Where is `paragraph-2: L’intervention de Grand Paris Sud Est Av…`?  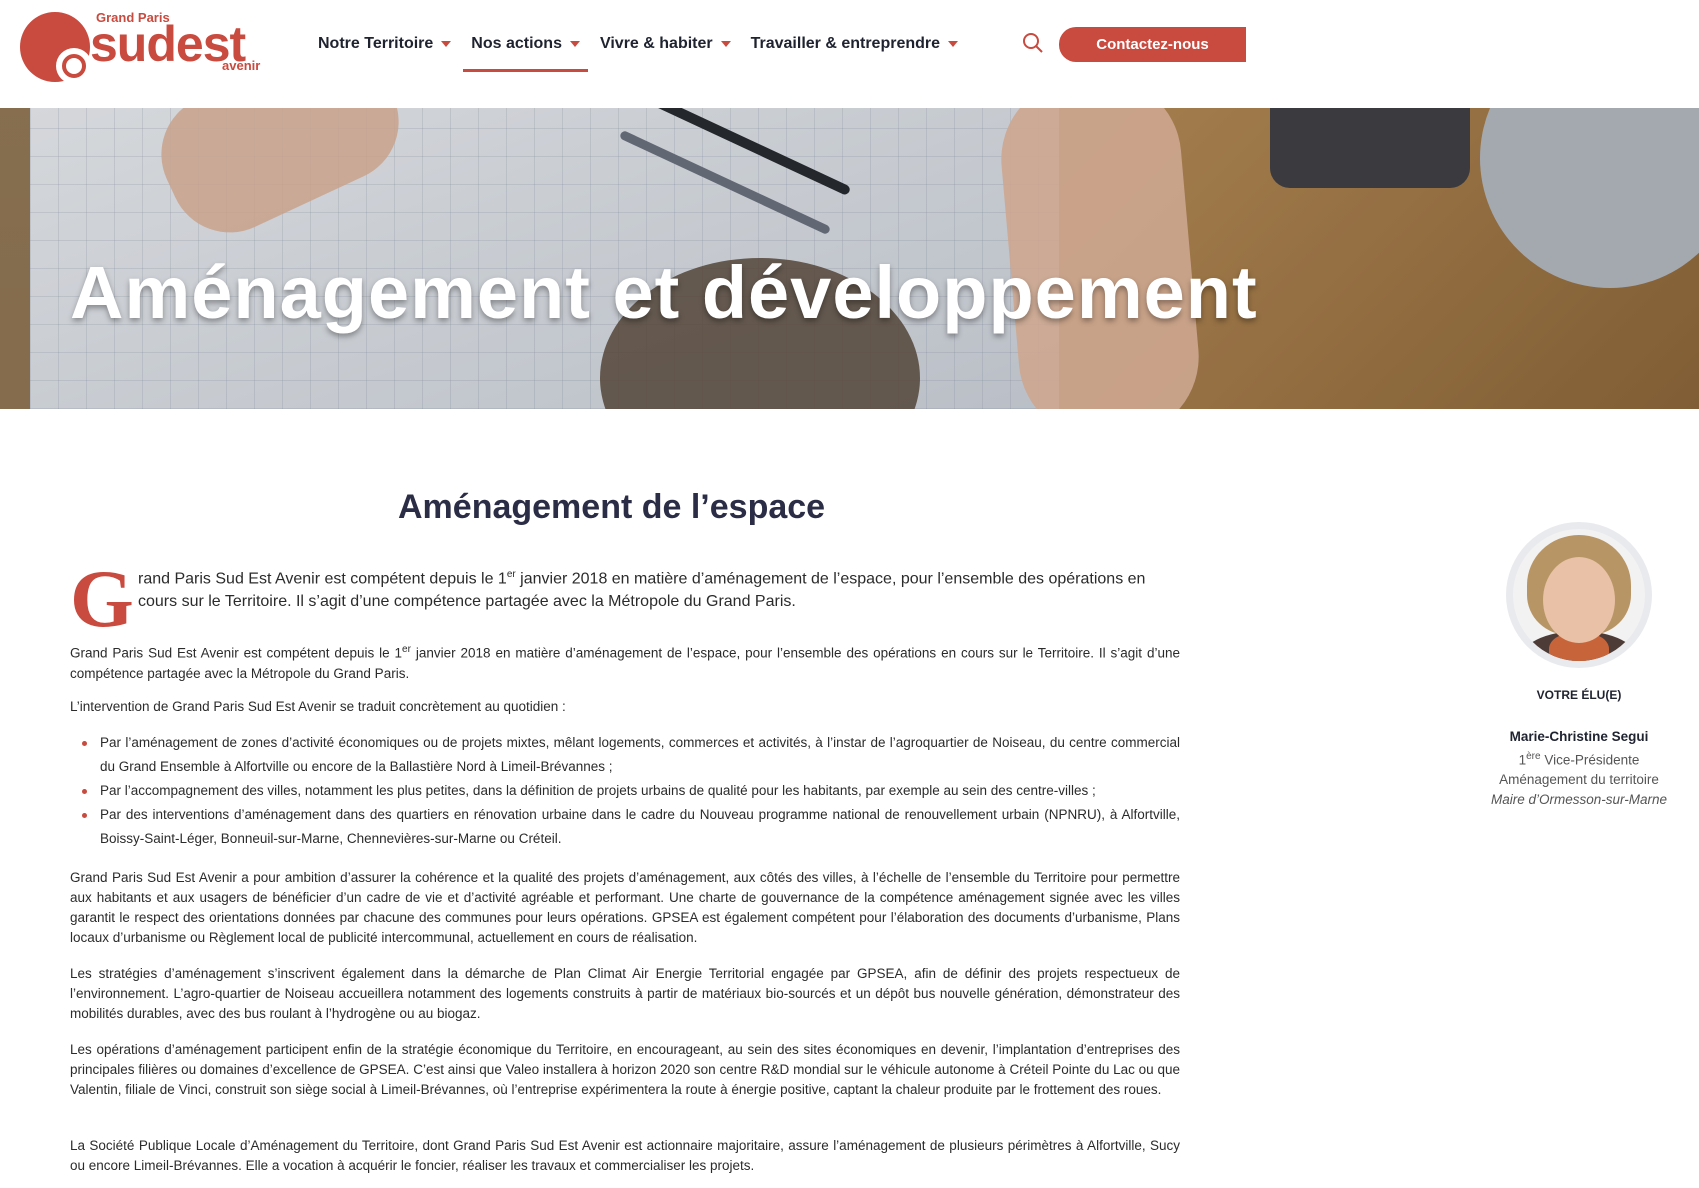
paragraph-2: L’intervention de Grand Paris Sud Est Av… is located at coordinates (318, 706).